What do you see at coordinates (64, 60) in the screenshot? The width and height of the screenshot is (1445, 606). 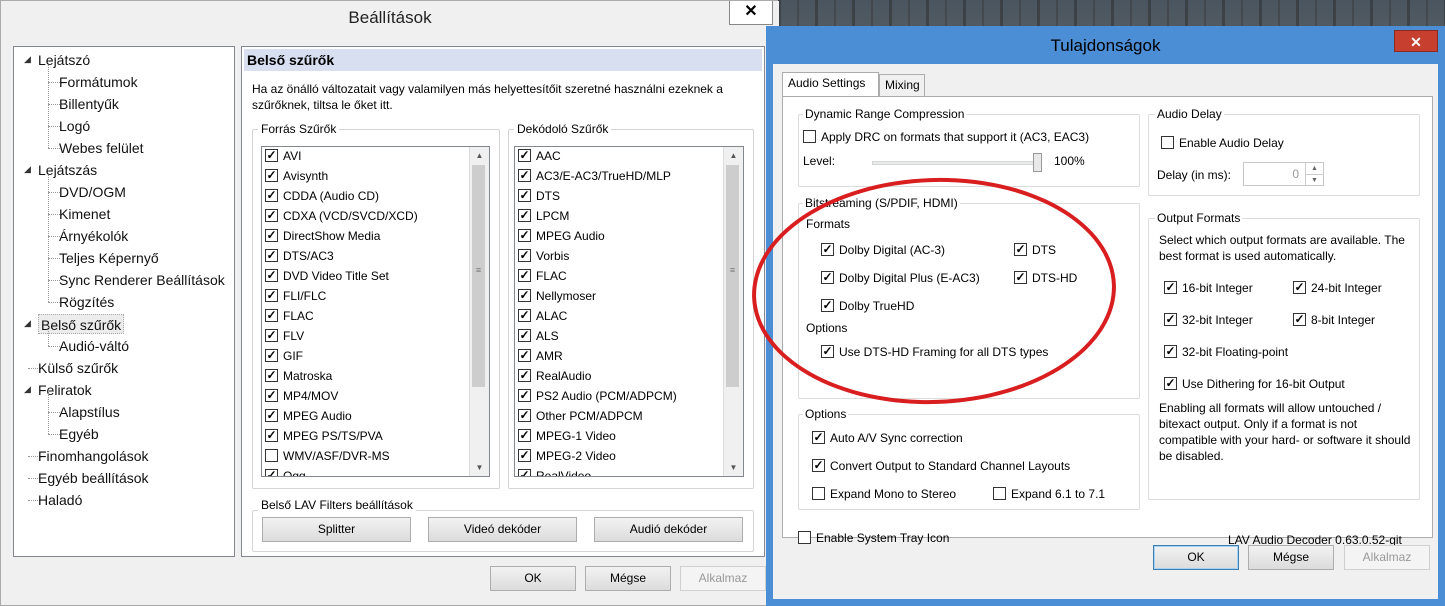 I see `tree-item: Lejátszó` at bounding box center [64, 60].